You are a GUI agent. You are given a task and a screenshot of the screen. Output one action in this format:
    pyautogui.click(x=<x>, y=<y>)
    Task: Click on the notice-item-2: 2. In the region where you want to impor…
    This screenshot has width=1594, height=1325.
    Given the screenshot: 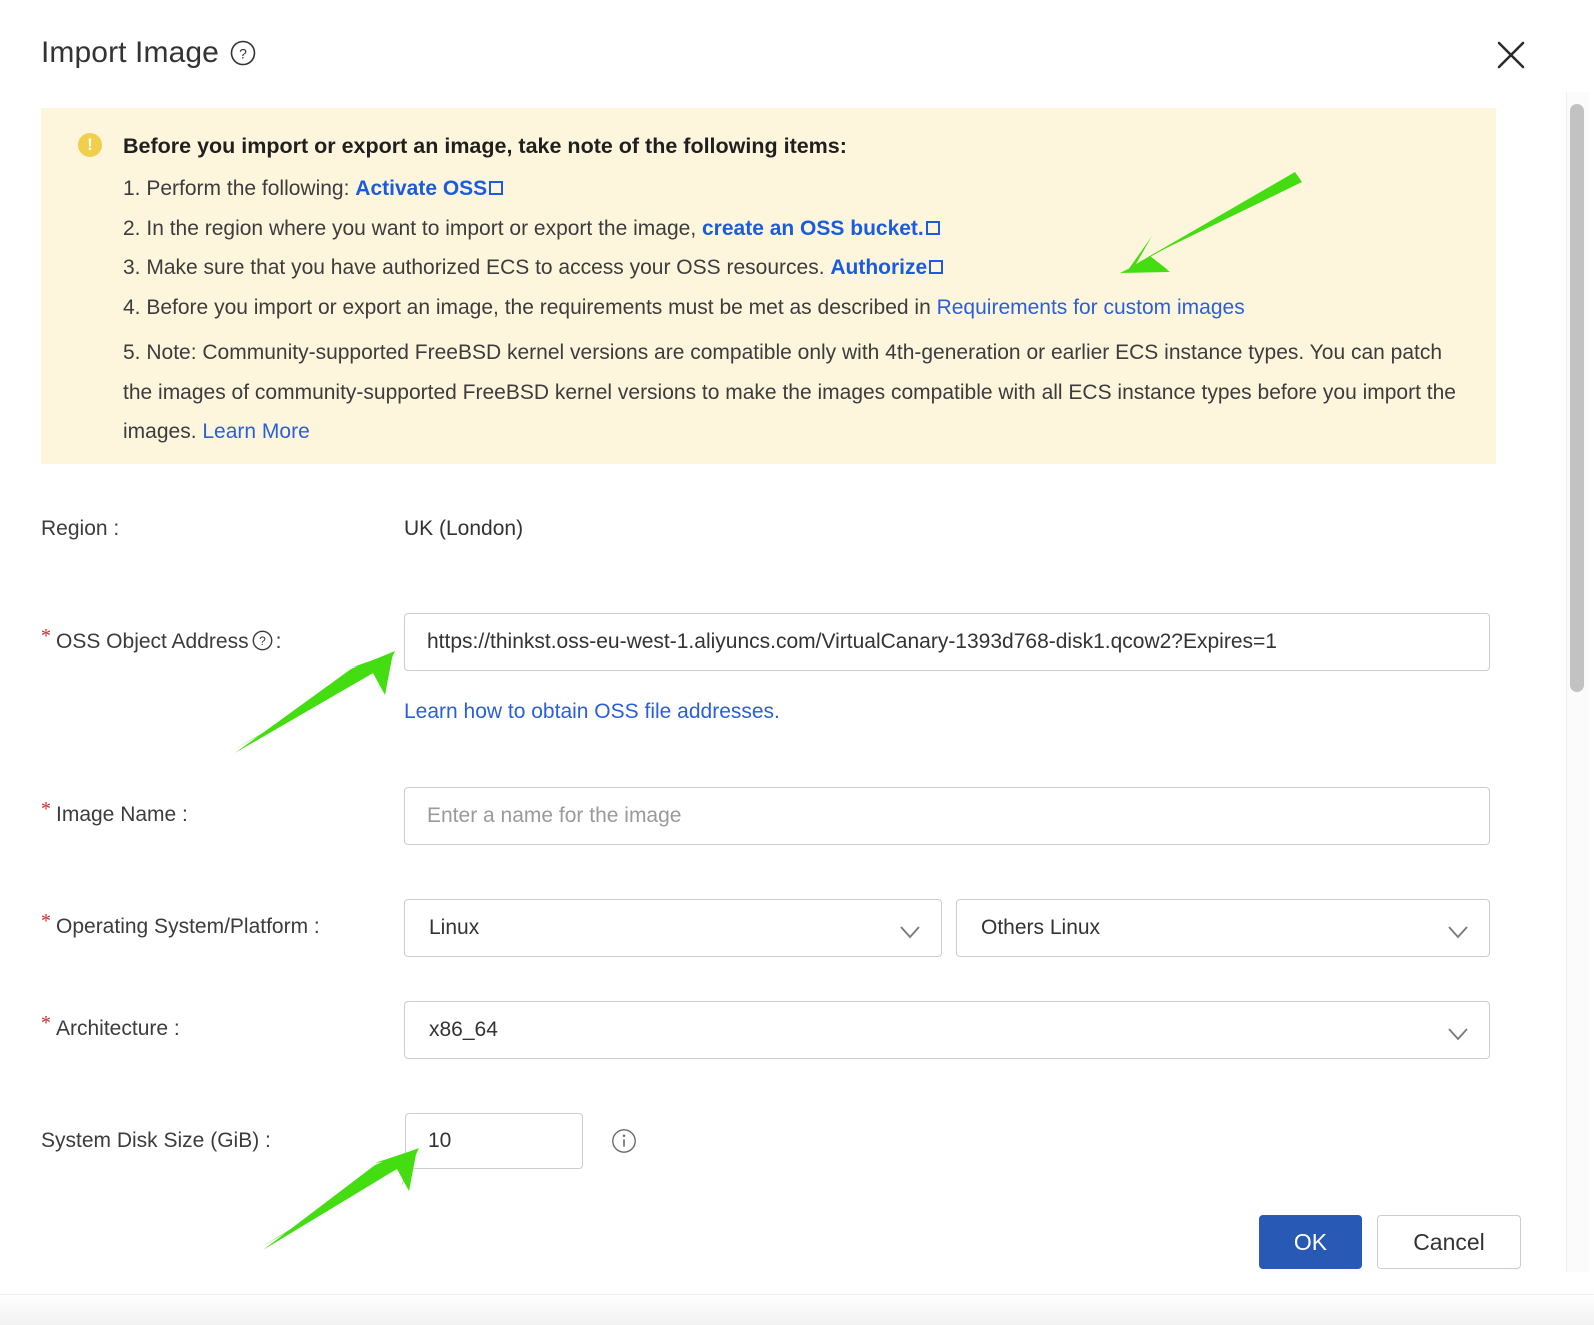 What is the action you would take?
    pyautogui.click(x=532, y=229)
    